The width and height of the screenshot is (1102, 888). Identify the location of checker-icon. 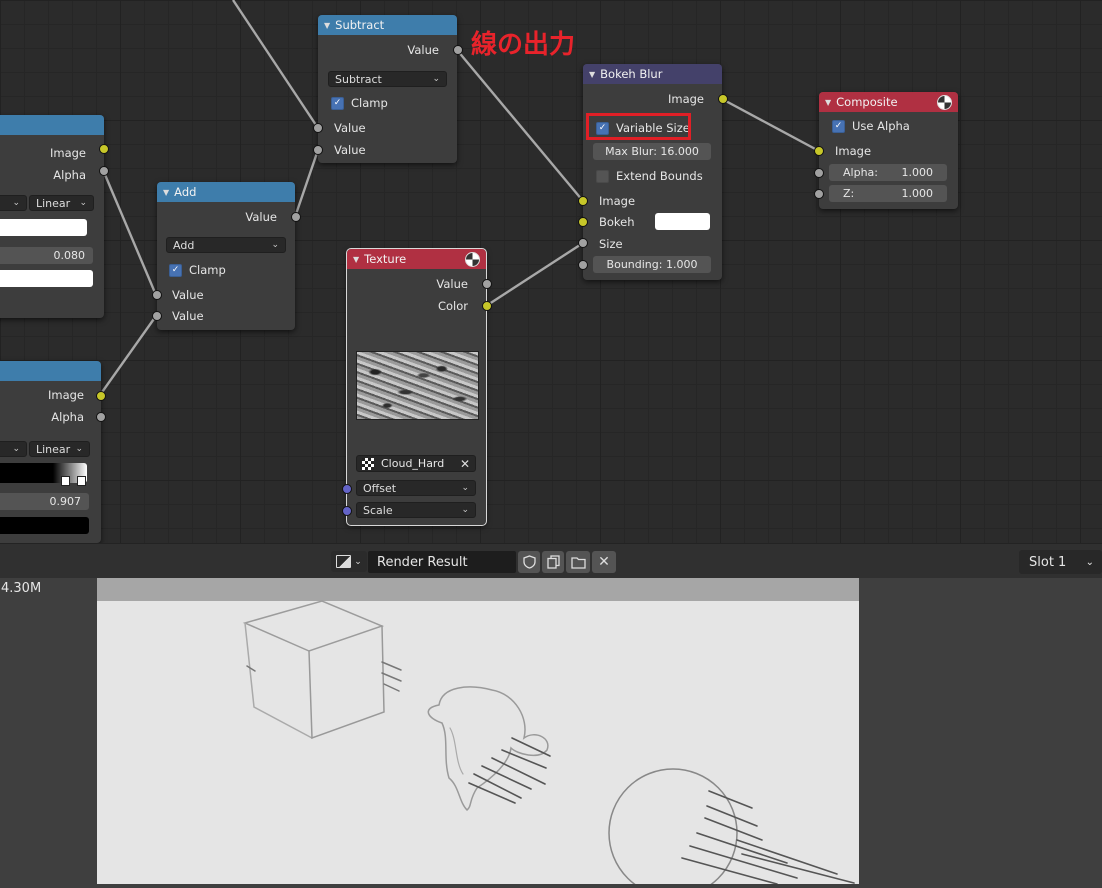
(368, 463).